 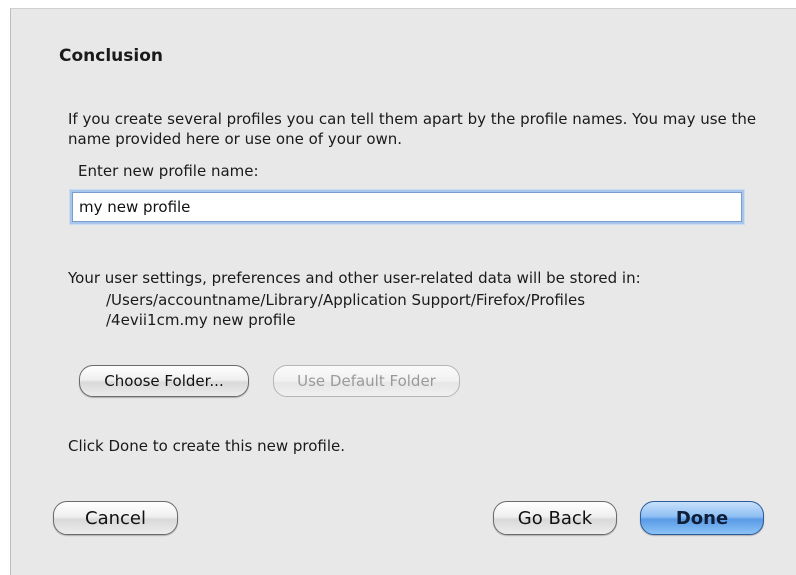 I want to click on page-title: Conclusion, so click(x=111, y=56).